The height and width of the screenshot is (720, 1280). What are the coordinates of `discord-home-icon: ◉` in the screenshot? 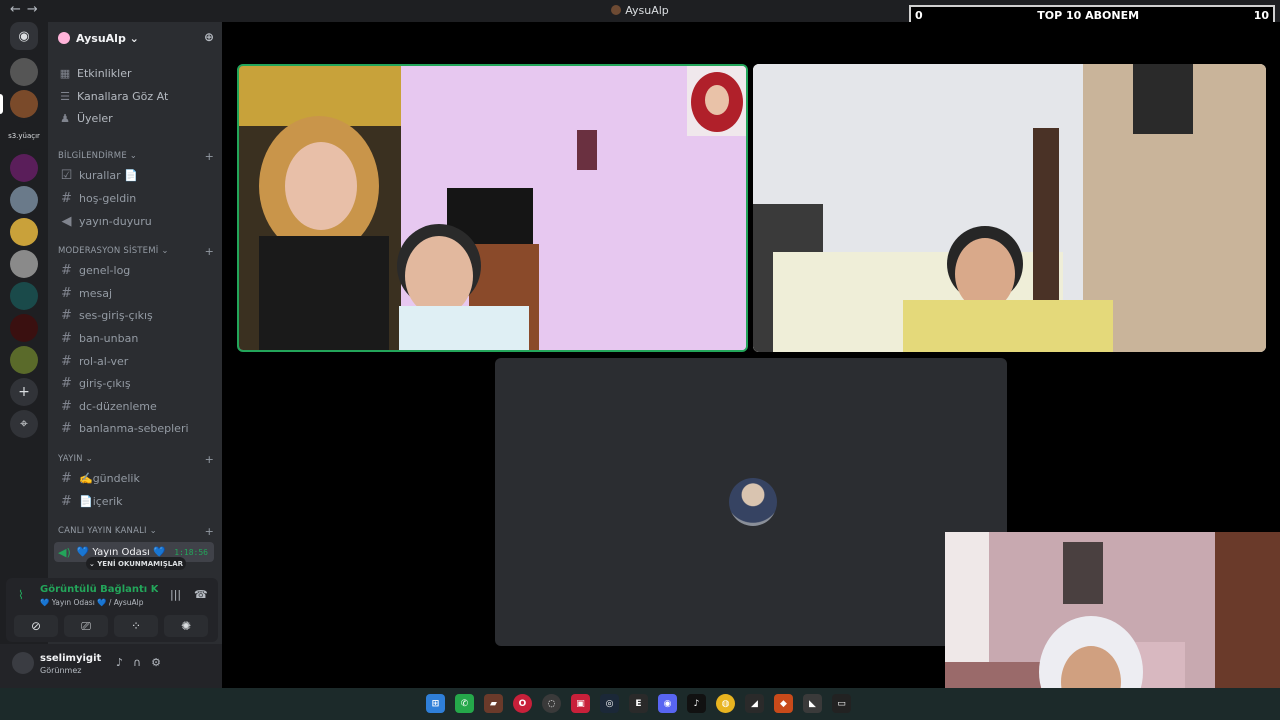 It's located at (24, 36).